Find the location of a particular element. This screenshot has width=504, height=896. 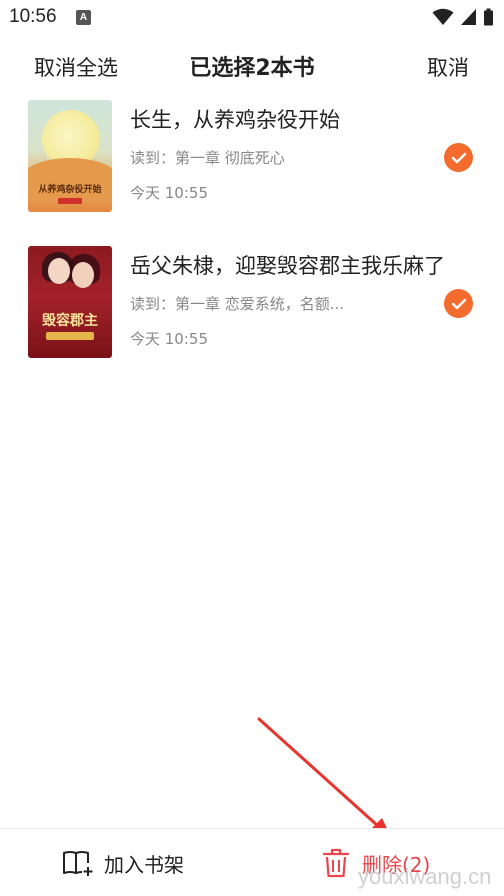

status-icons is located at coordinates (463, 17).